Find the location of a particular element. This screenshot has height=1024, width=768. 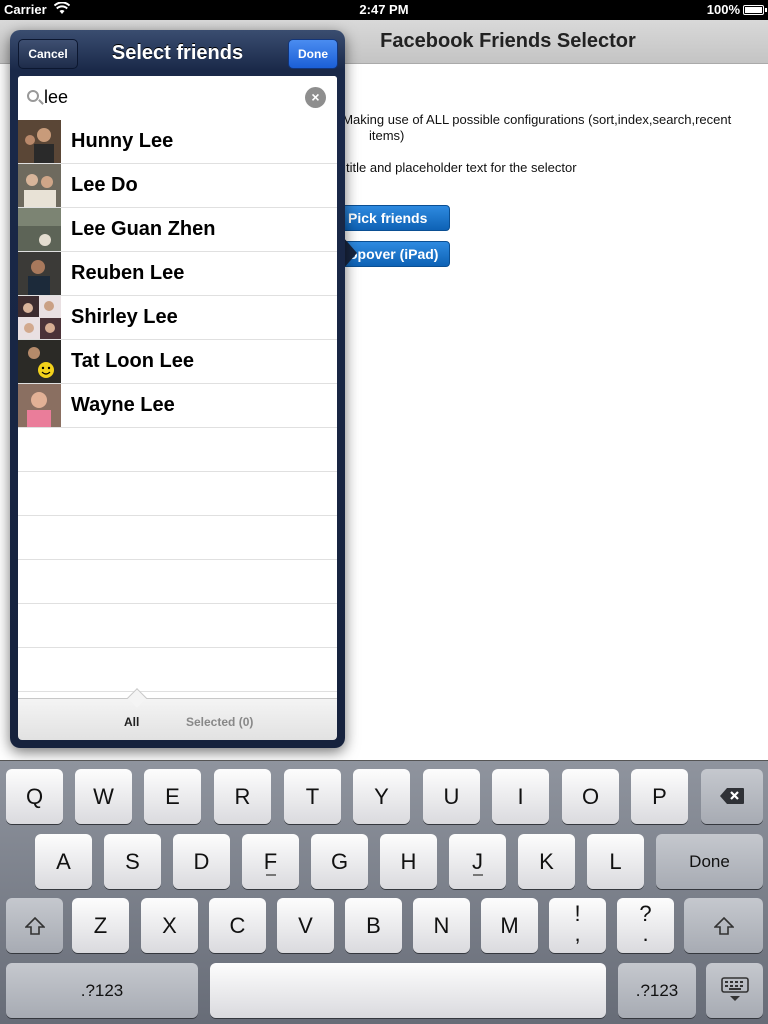

pick-friends-button: Pick friends is located at coordinates (390, 218).